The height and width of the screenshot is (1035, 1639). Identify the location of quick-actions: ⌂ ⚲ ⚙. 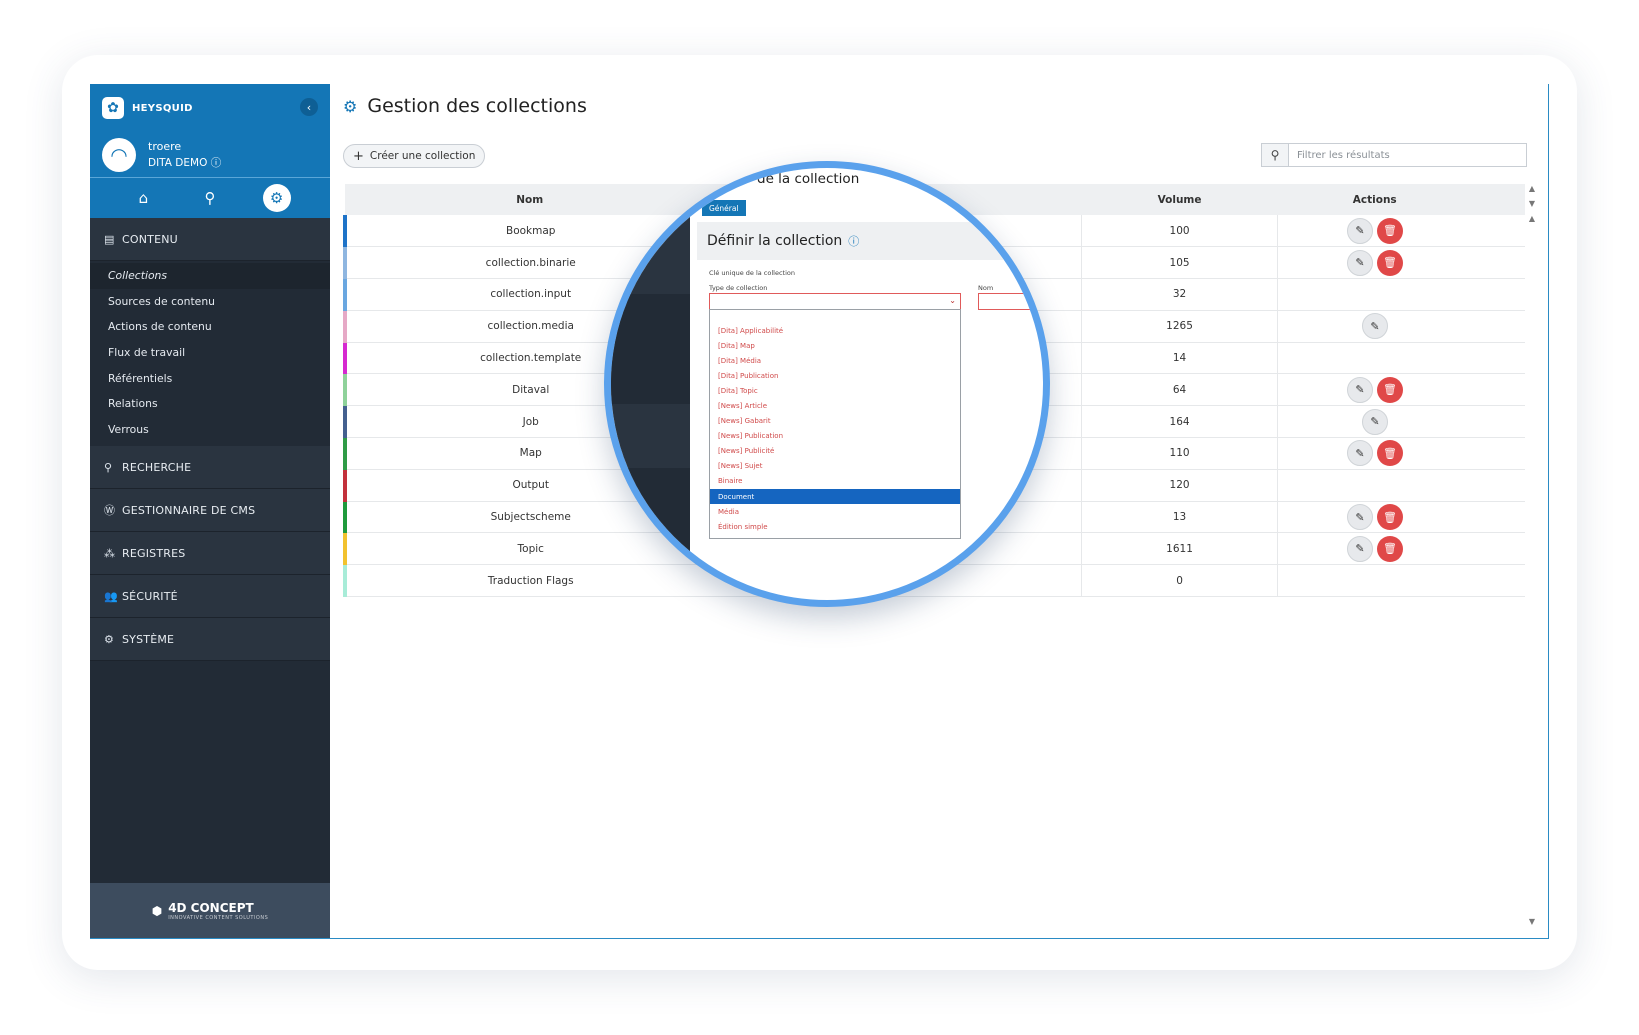
(210, 198).